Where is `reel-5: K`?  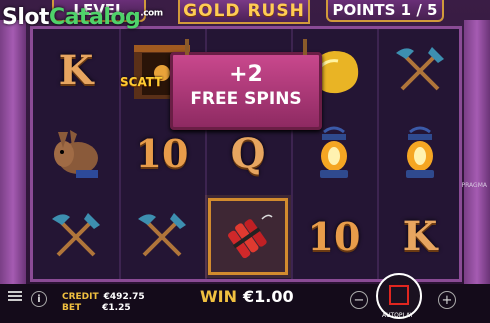
reel-5: K is located at coordinates (420, 154).